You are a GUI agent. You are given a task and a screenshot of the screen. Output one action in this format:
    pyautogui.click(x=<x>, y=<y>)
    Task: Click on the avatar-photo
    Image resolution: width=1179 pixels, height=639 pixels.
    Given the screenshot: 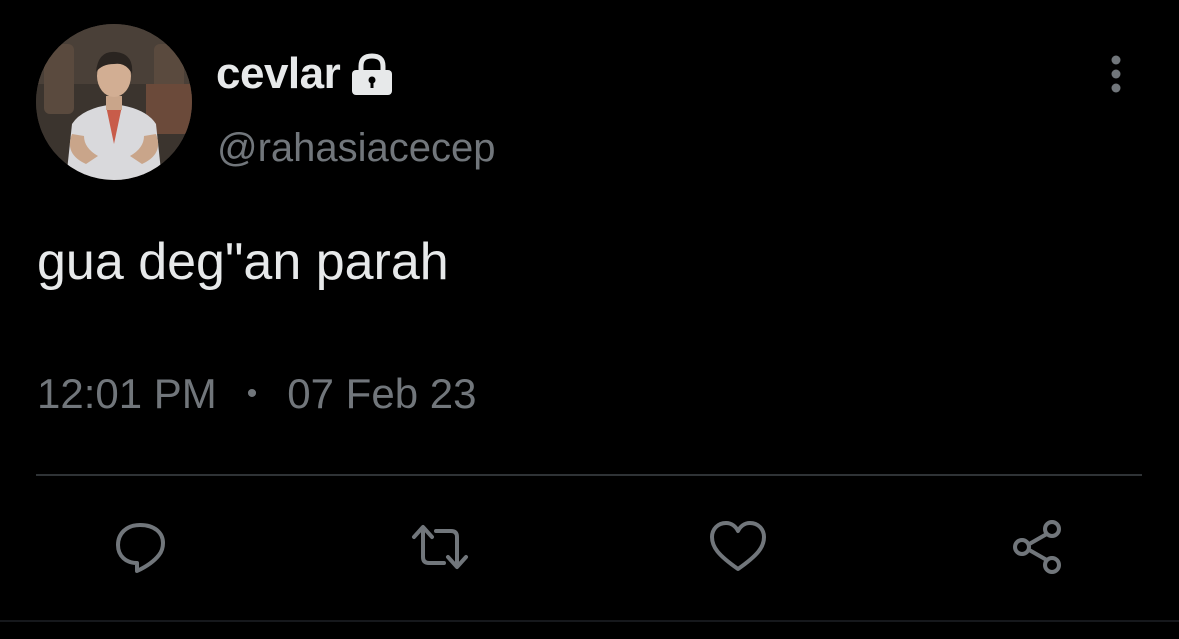 What is the action you would take?
    pyautogui.click(x=114, y=102)
    